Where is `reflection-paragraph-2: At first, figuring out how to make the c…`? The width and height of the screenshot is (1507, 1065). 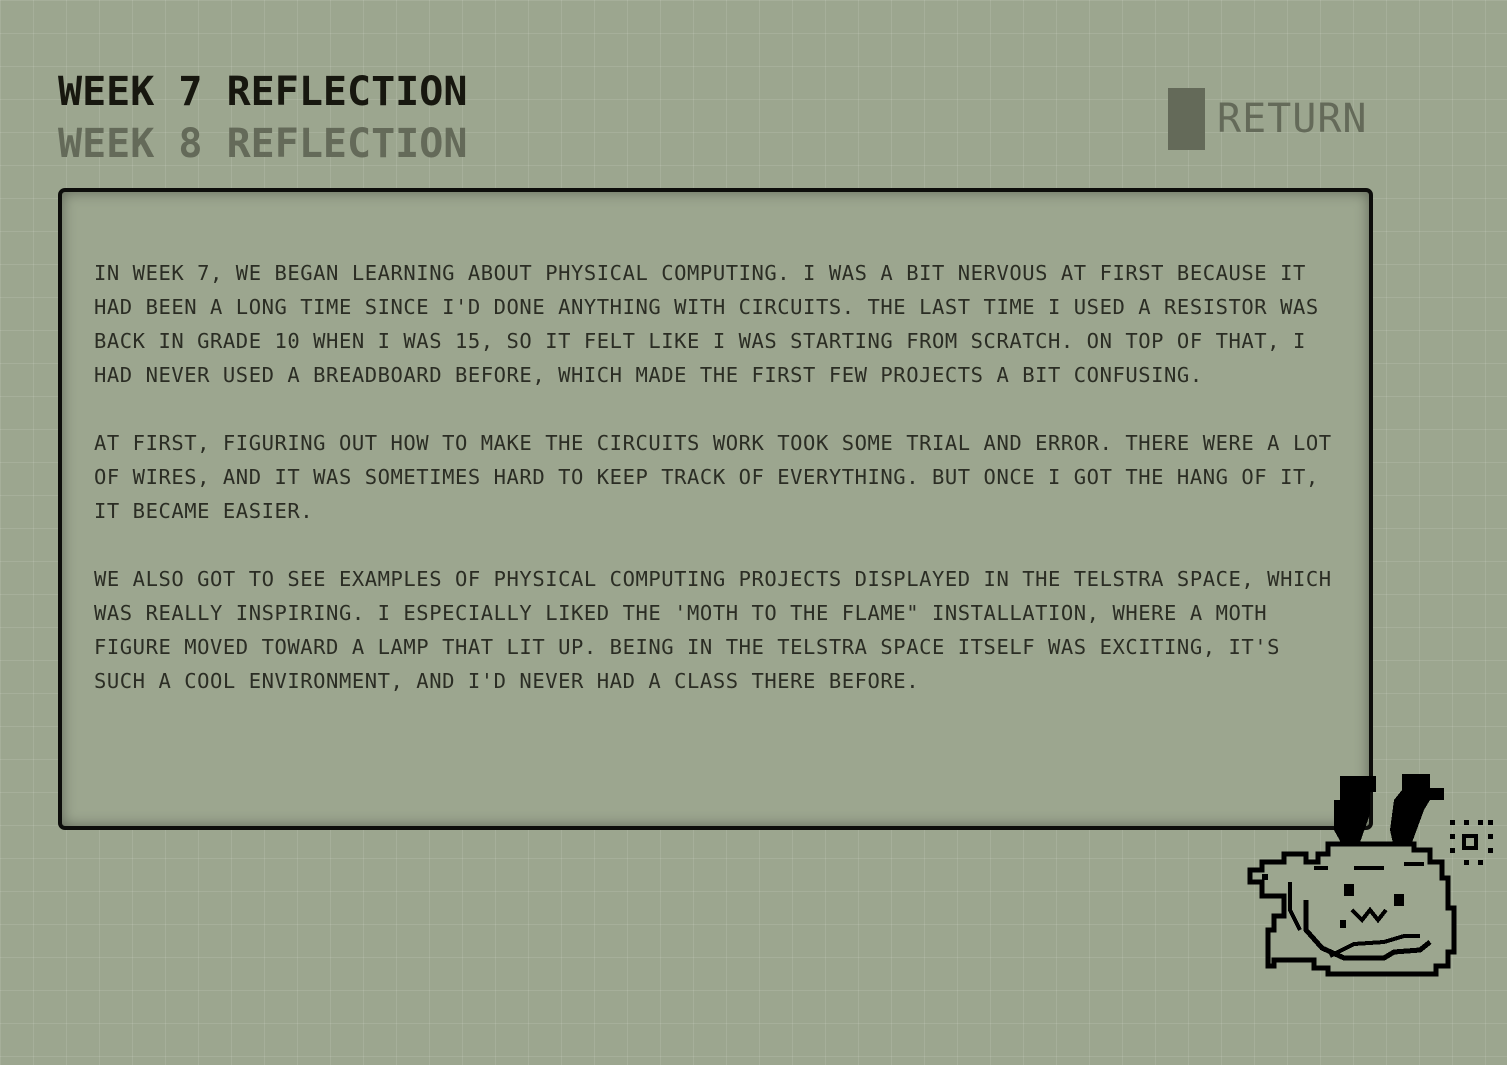
reflection-paragraph-2: At first, figuring out how to make the c… is located at coordinates (713, 477).